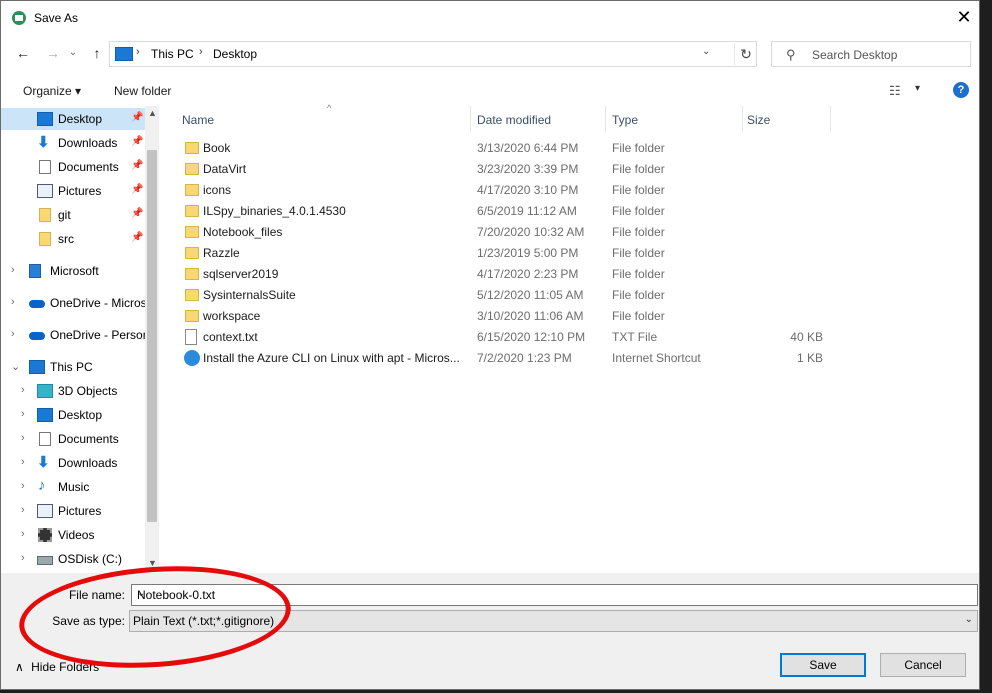 The width and height of the screenshot is (992, 693). I want to click on breadcrumb-desktop: Desktop, so click(235, 54).